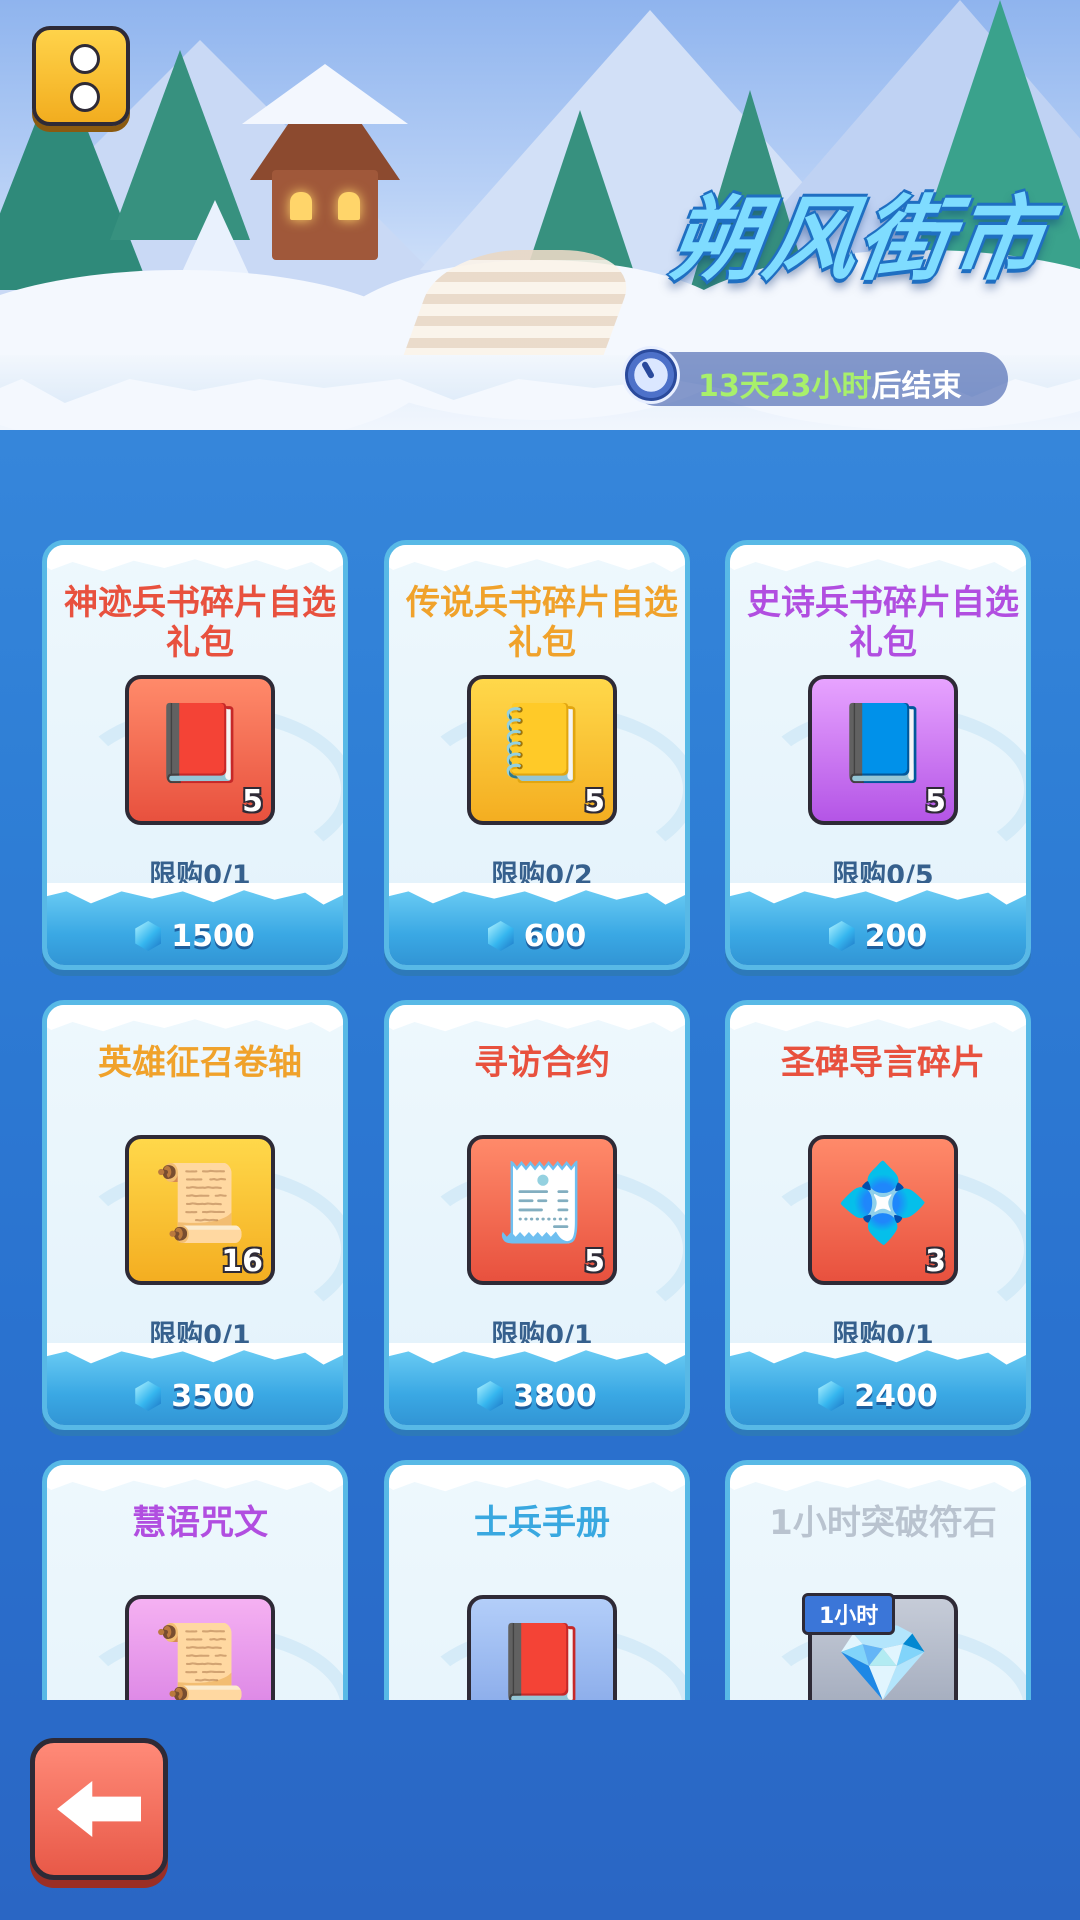 This screenshot has width=1080, height=1920. What do you see at coordinates (242, 1261) in the screenshot?
I see `item-count: 16` at bounding box center [242, 1261].